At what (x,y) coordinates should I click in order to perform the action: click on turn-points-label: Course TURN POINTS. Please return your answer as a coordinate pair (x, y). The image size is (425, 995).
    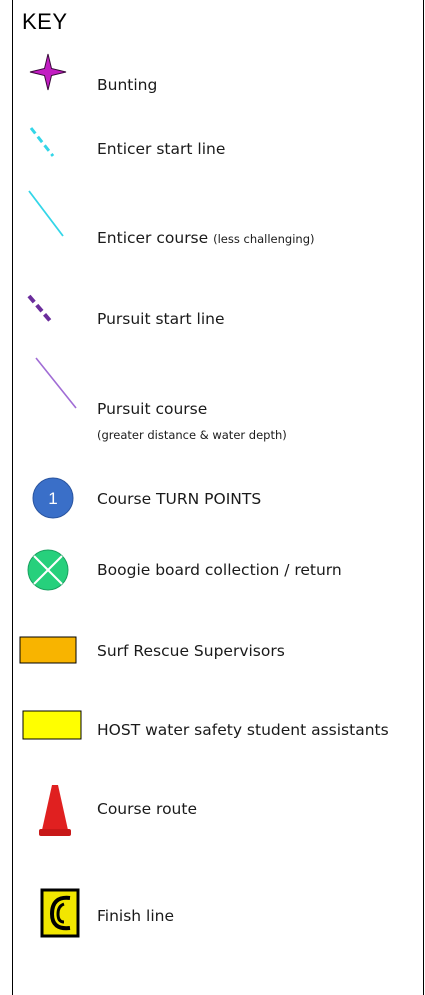
    Looking at the image, I should click on (179, 499).